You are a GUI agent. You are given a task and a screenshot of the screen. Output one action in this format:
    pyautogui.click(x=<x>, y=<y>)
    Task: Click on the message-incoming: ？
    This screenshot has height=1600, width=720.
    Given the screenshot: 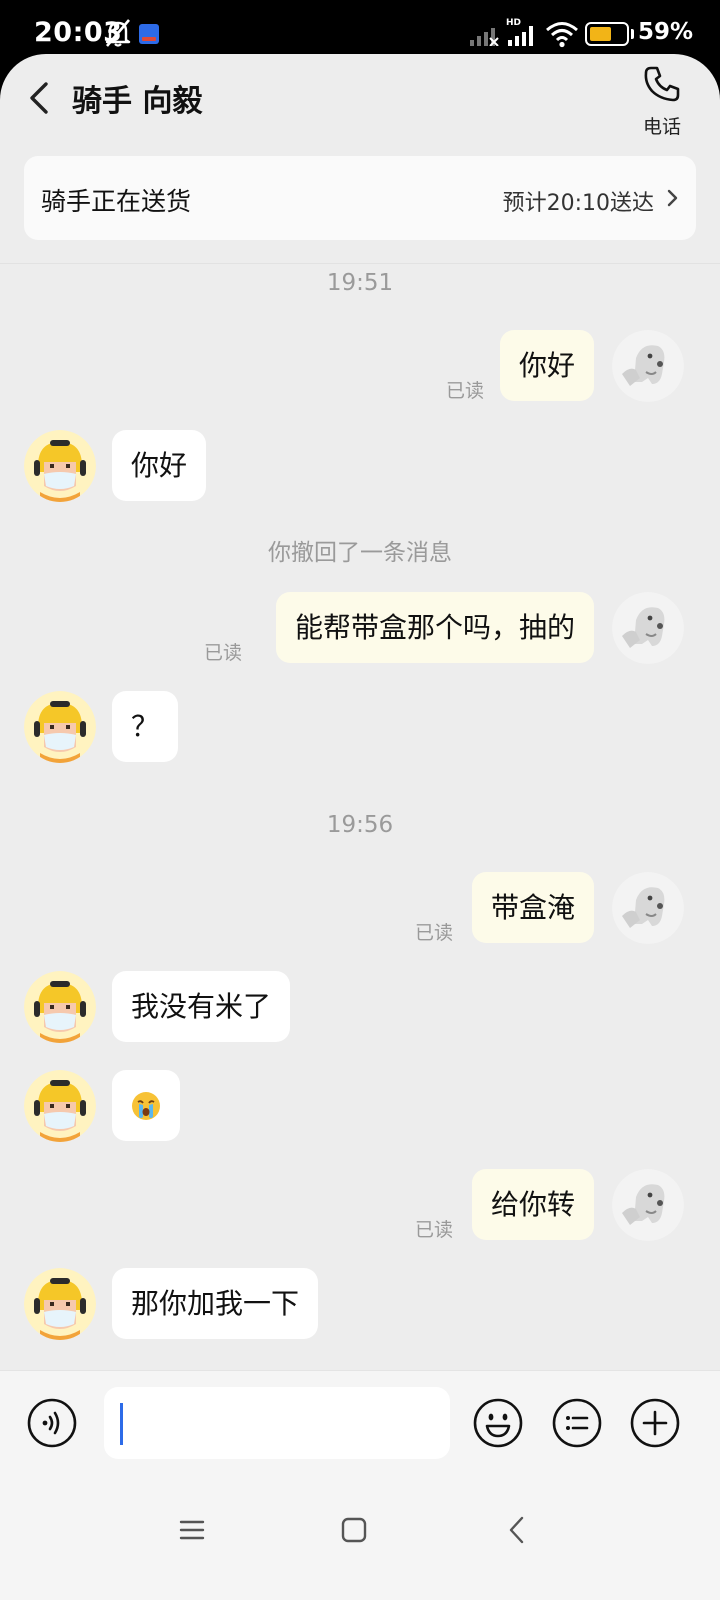 What is the action you would take?
    pyautogui.click(x=145, y=726)
    